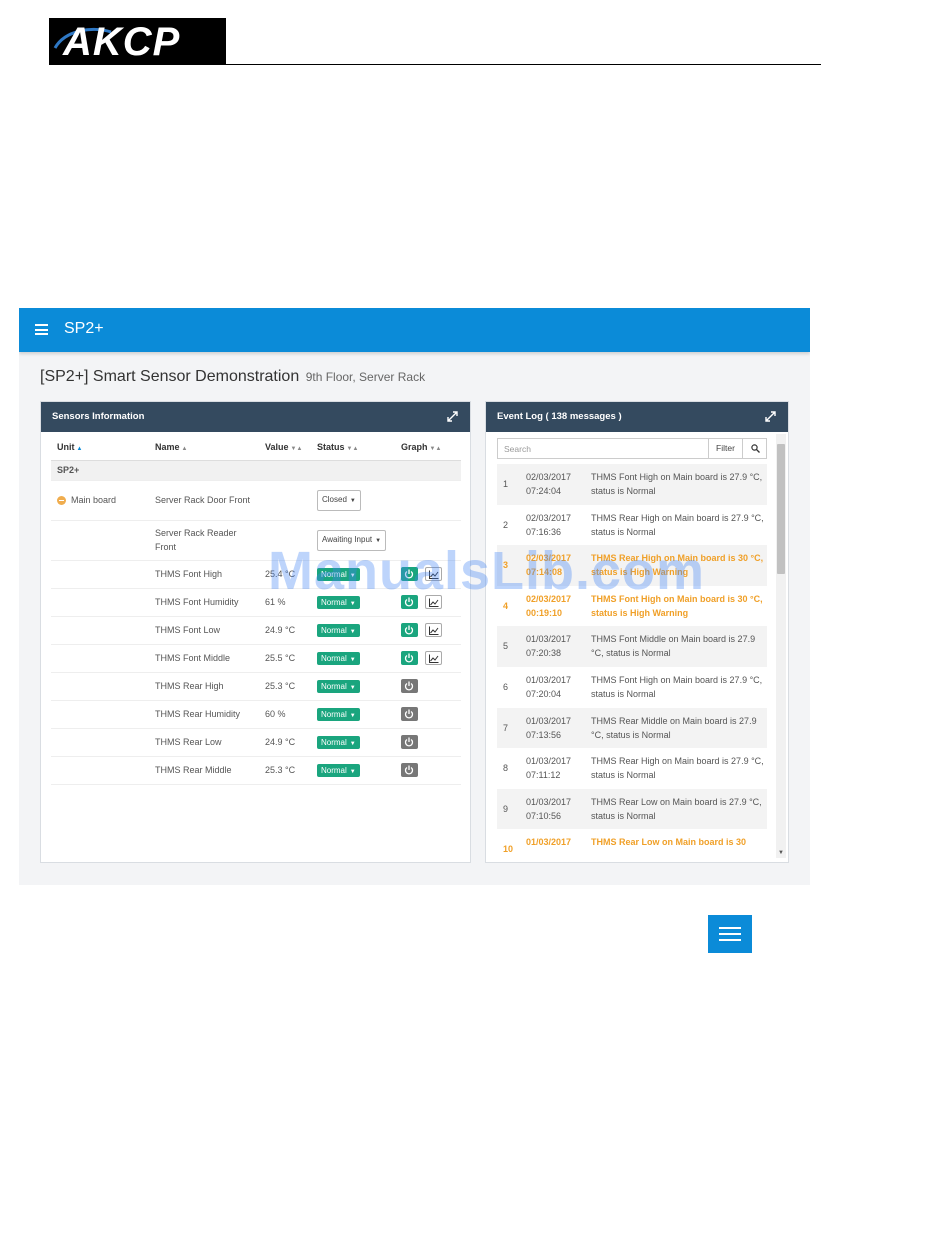 Image resolution: width=950 pixels, height=1254 pixels. What do you see at coordinates (256, 686) in the screenshot?
I see `table-row: THMS Rear High 25.3 °C Normal ▼` at bounding box center [256, 686].